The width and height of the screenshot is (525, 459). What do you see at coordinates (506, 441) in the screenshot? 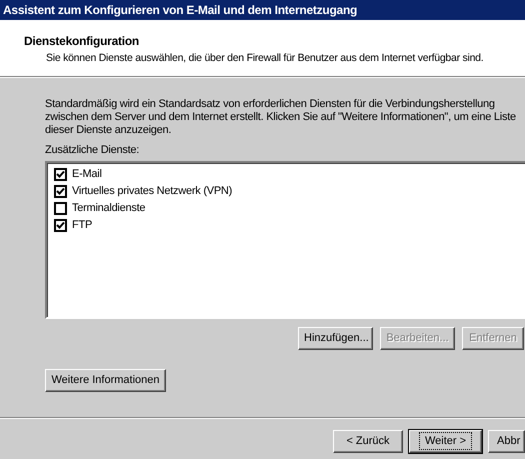
I see `wizard-nav-button: Abbr` at bounding box center [506, 441].